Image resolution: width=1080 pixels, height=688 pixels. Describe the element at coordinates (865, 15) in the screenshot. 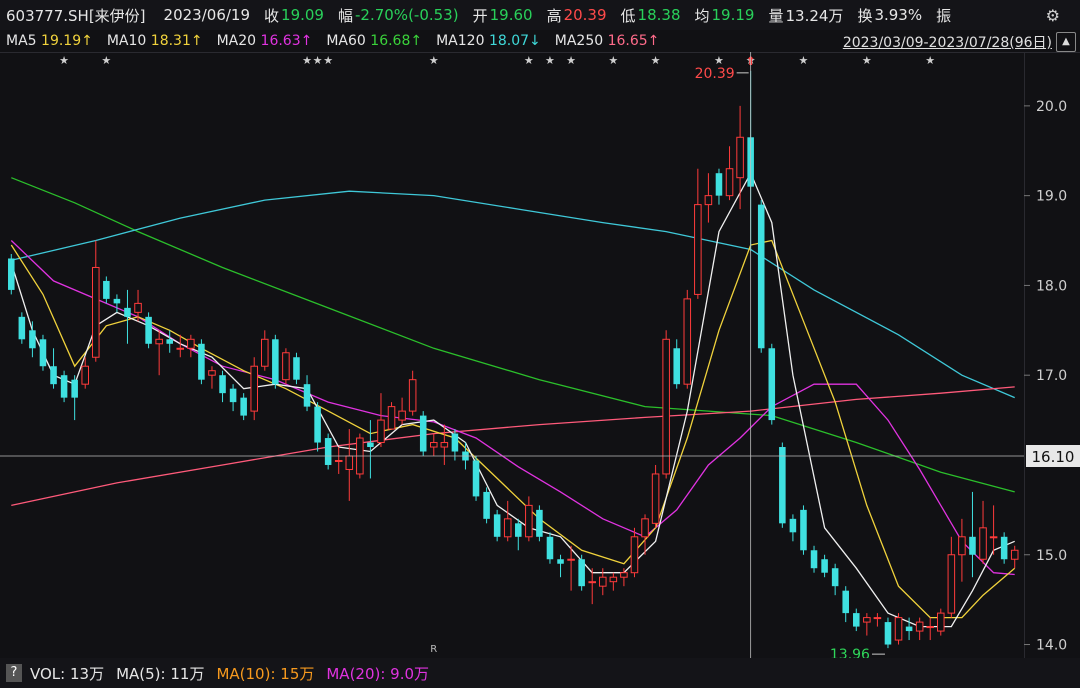

I see `turn-label: 换` at that location.